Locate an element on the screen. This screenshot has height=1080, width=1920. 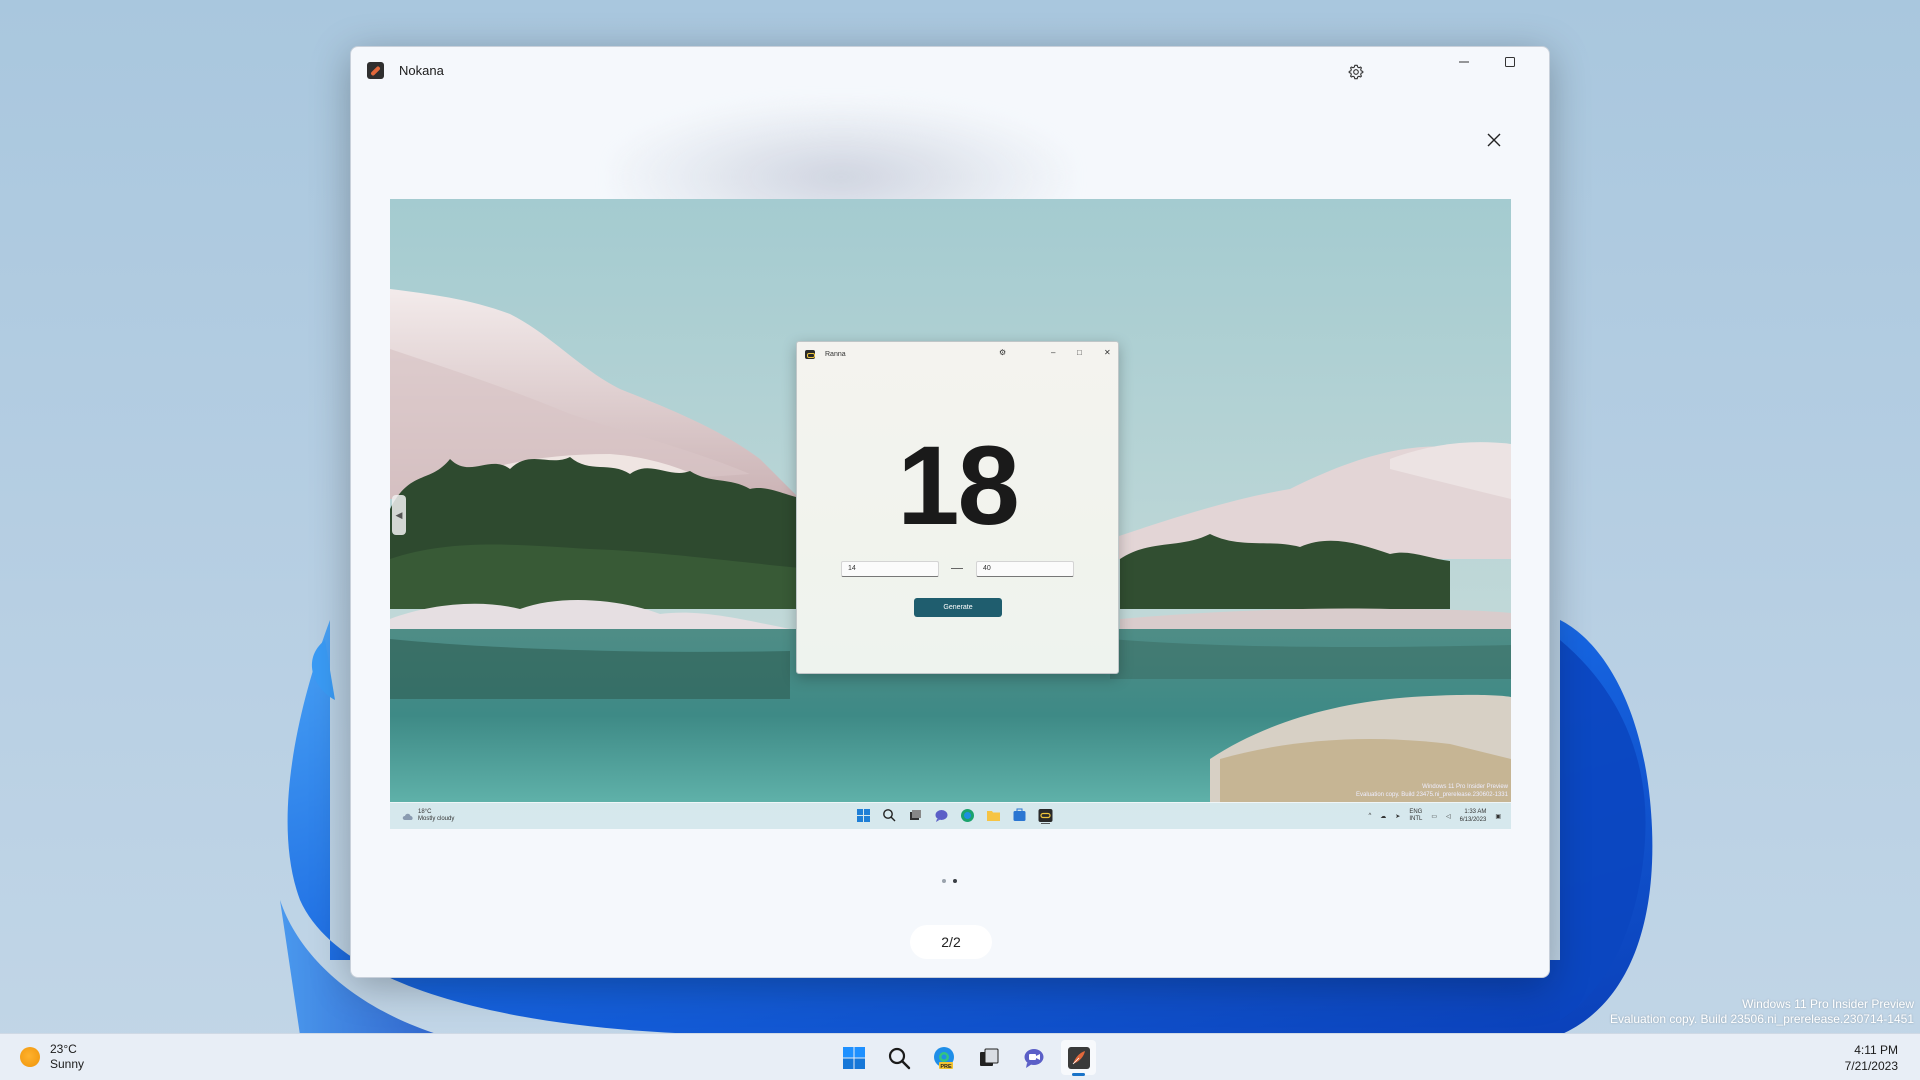
cloud-icon is located at coordinates (407, 816).